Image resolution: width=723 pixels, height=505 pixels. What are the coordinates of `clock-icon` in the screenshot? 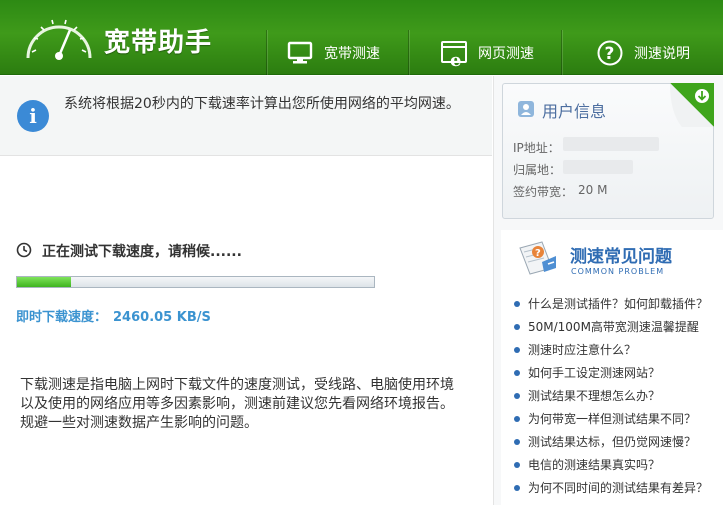 It's located at (24, 250).